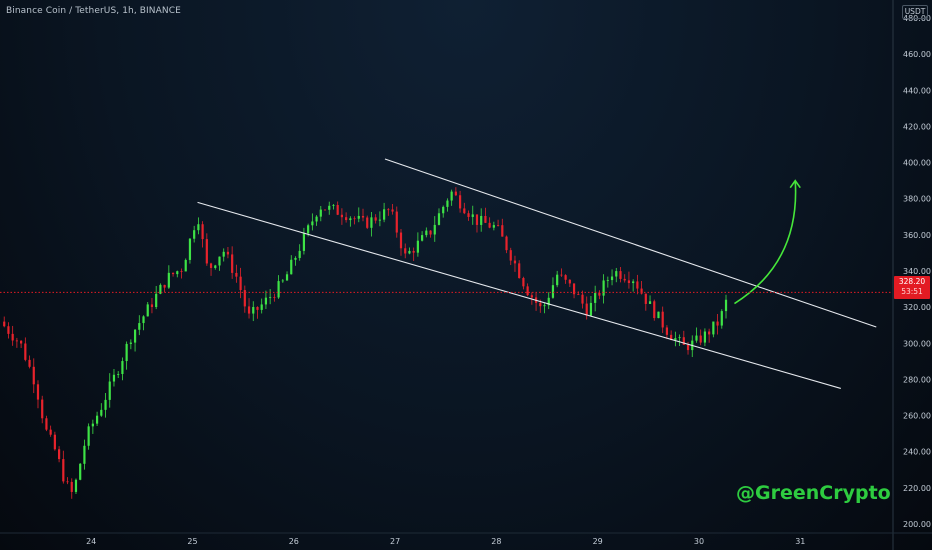 This screenshot has height=550, width=932. What do you see at coordinates (917, 126) in the screenshot?
I see `price-tick-label: 420.00` at bounding box center [917, 126].